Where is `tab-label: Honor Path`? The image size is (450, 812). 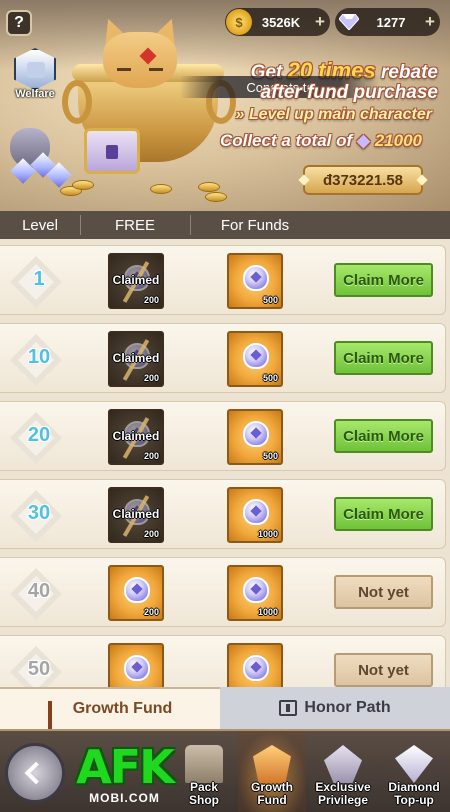 tab-label: Honor Path is located at coordinates (347, 707).